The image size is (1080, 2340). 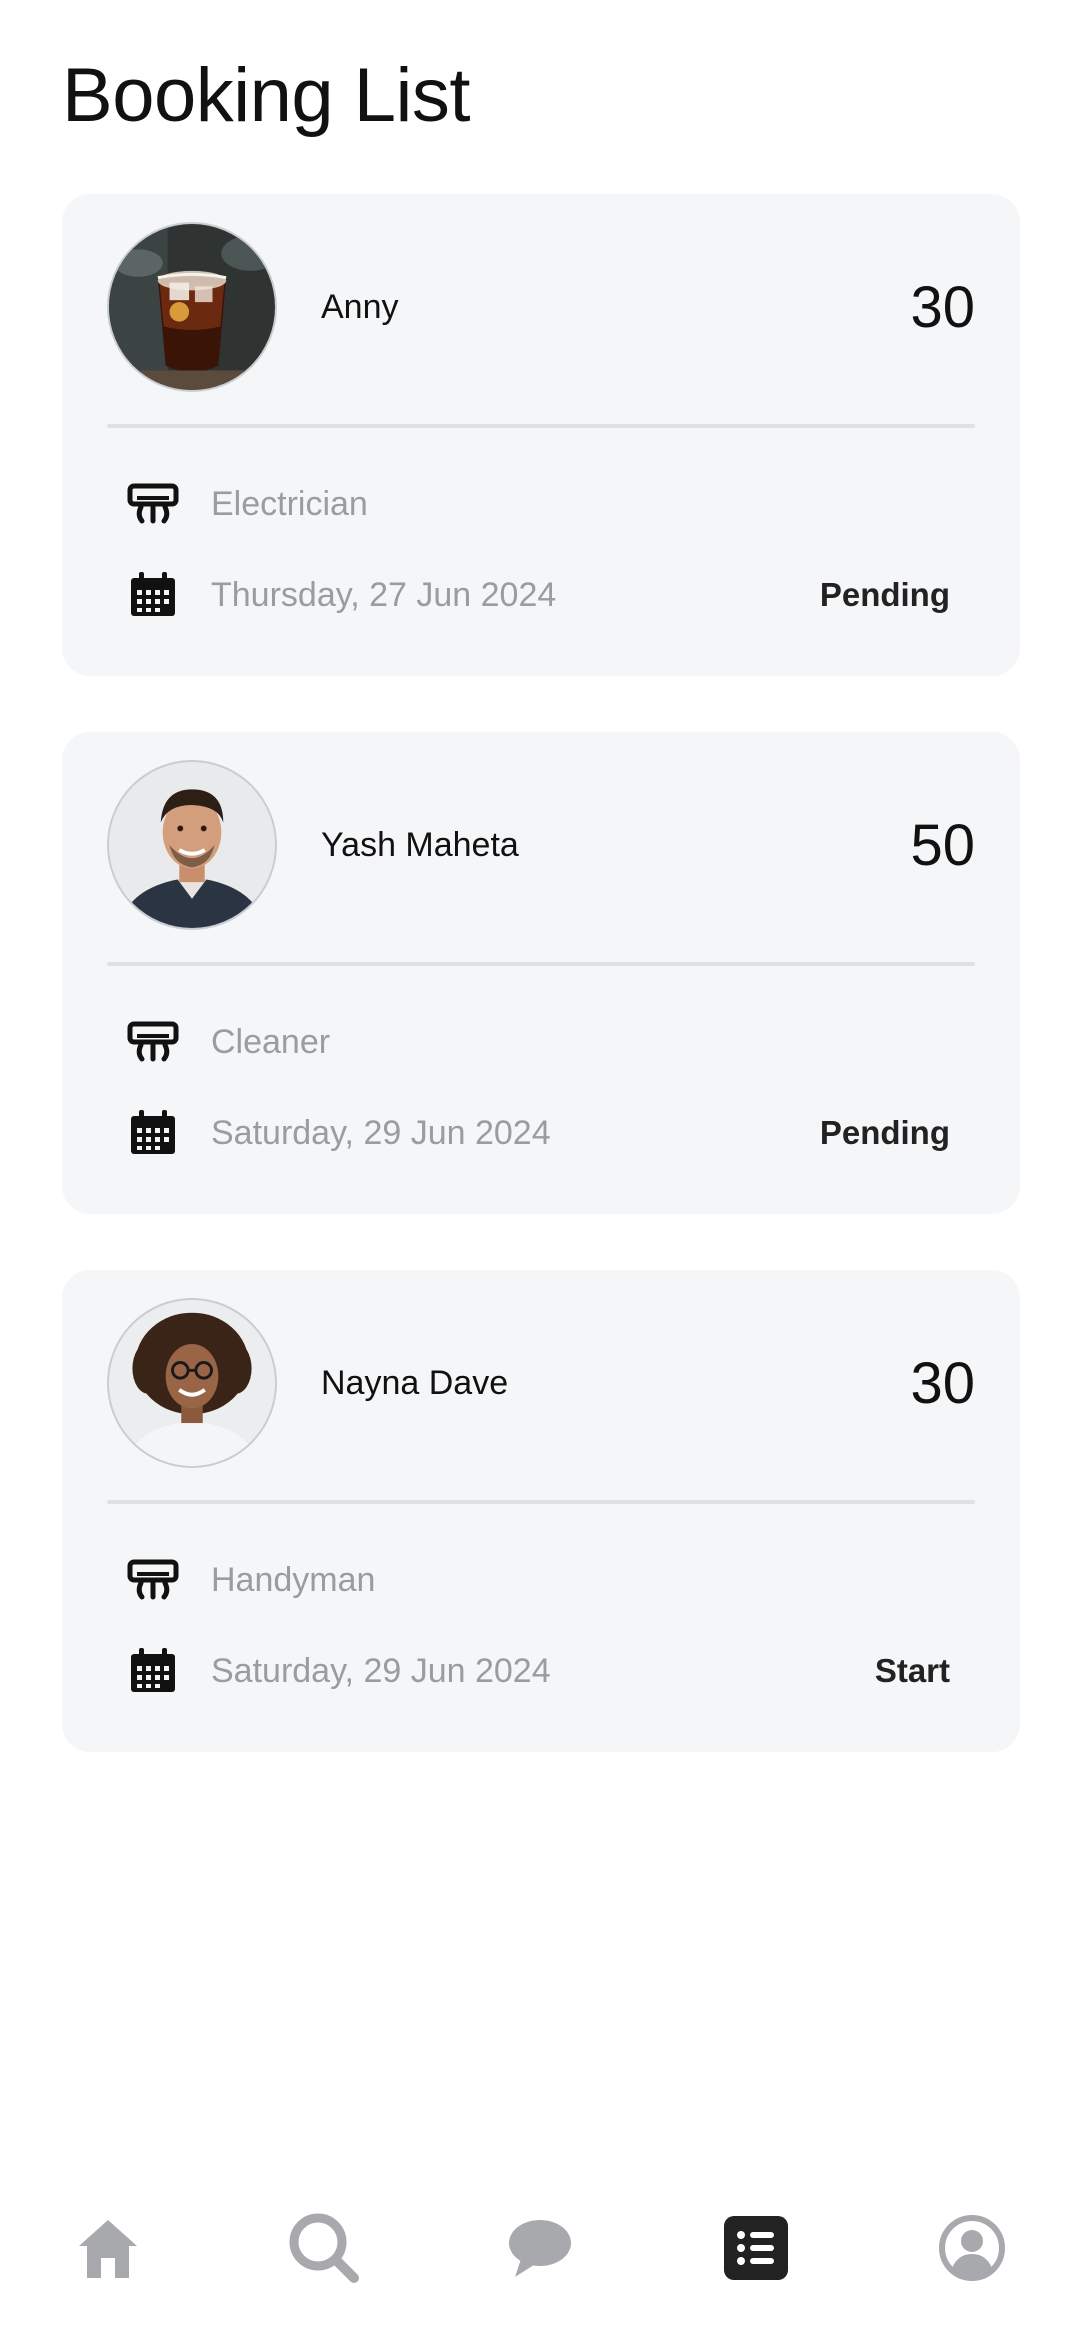 I want to click on service-name: Handyman, so click(x=293, y=1579).